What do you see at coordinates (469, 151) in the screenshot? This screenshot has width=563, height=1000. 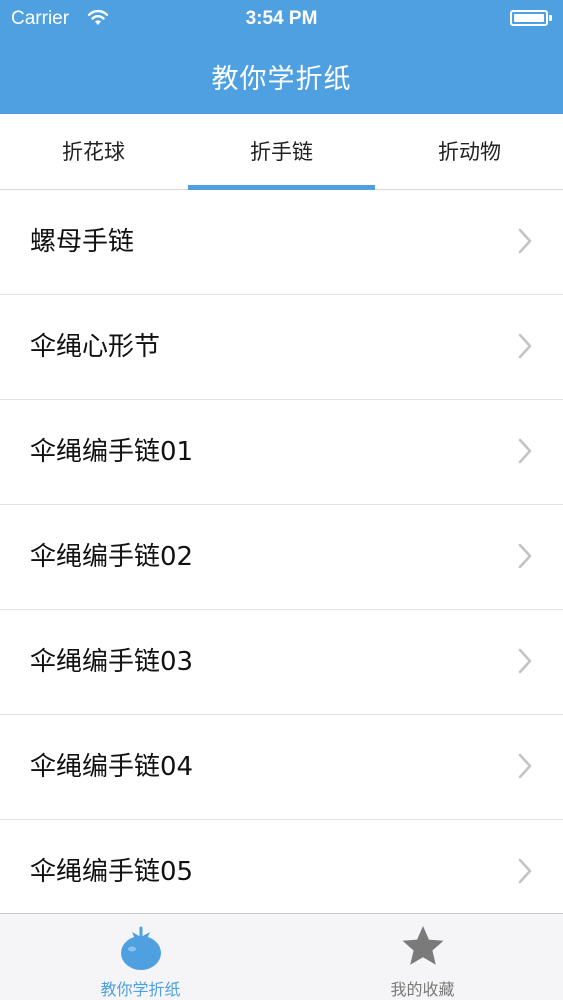 I see `tab-animal: 折动物` at bounding box center [469, 151].